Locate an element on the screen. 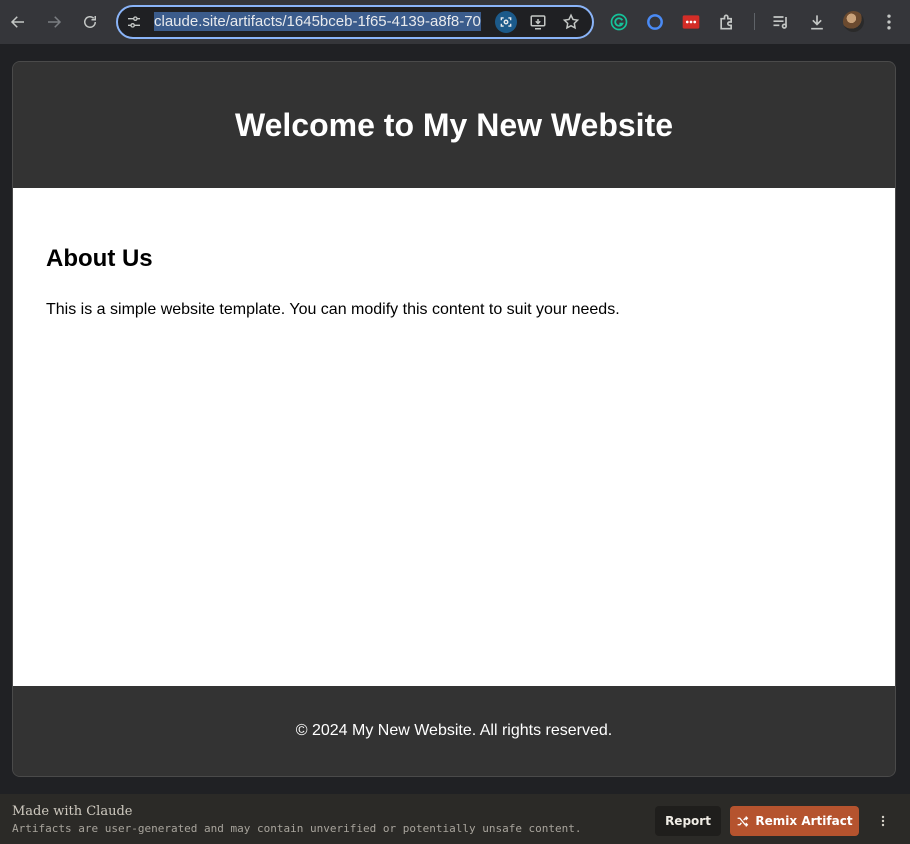 Image resolution: width=910 pixels, height=844 pixels. remix-artifact-button: Remix Artifact is located at coordinates (794, 821).